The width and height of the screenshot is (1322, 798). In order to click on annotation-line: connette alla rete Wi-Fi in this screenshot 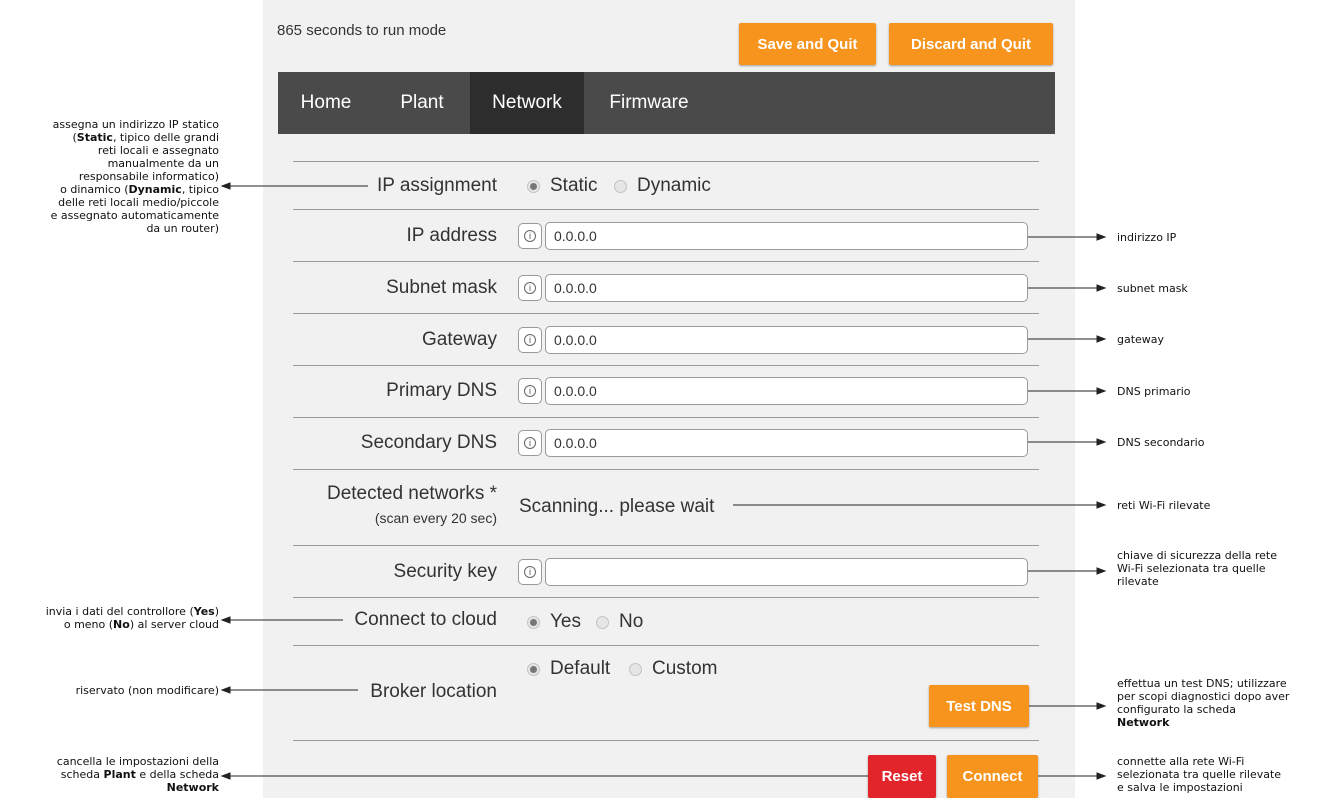, I will do `click(1181, 761)`.